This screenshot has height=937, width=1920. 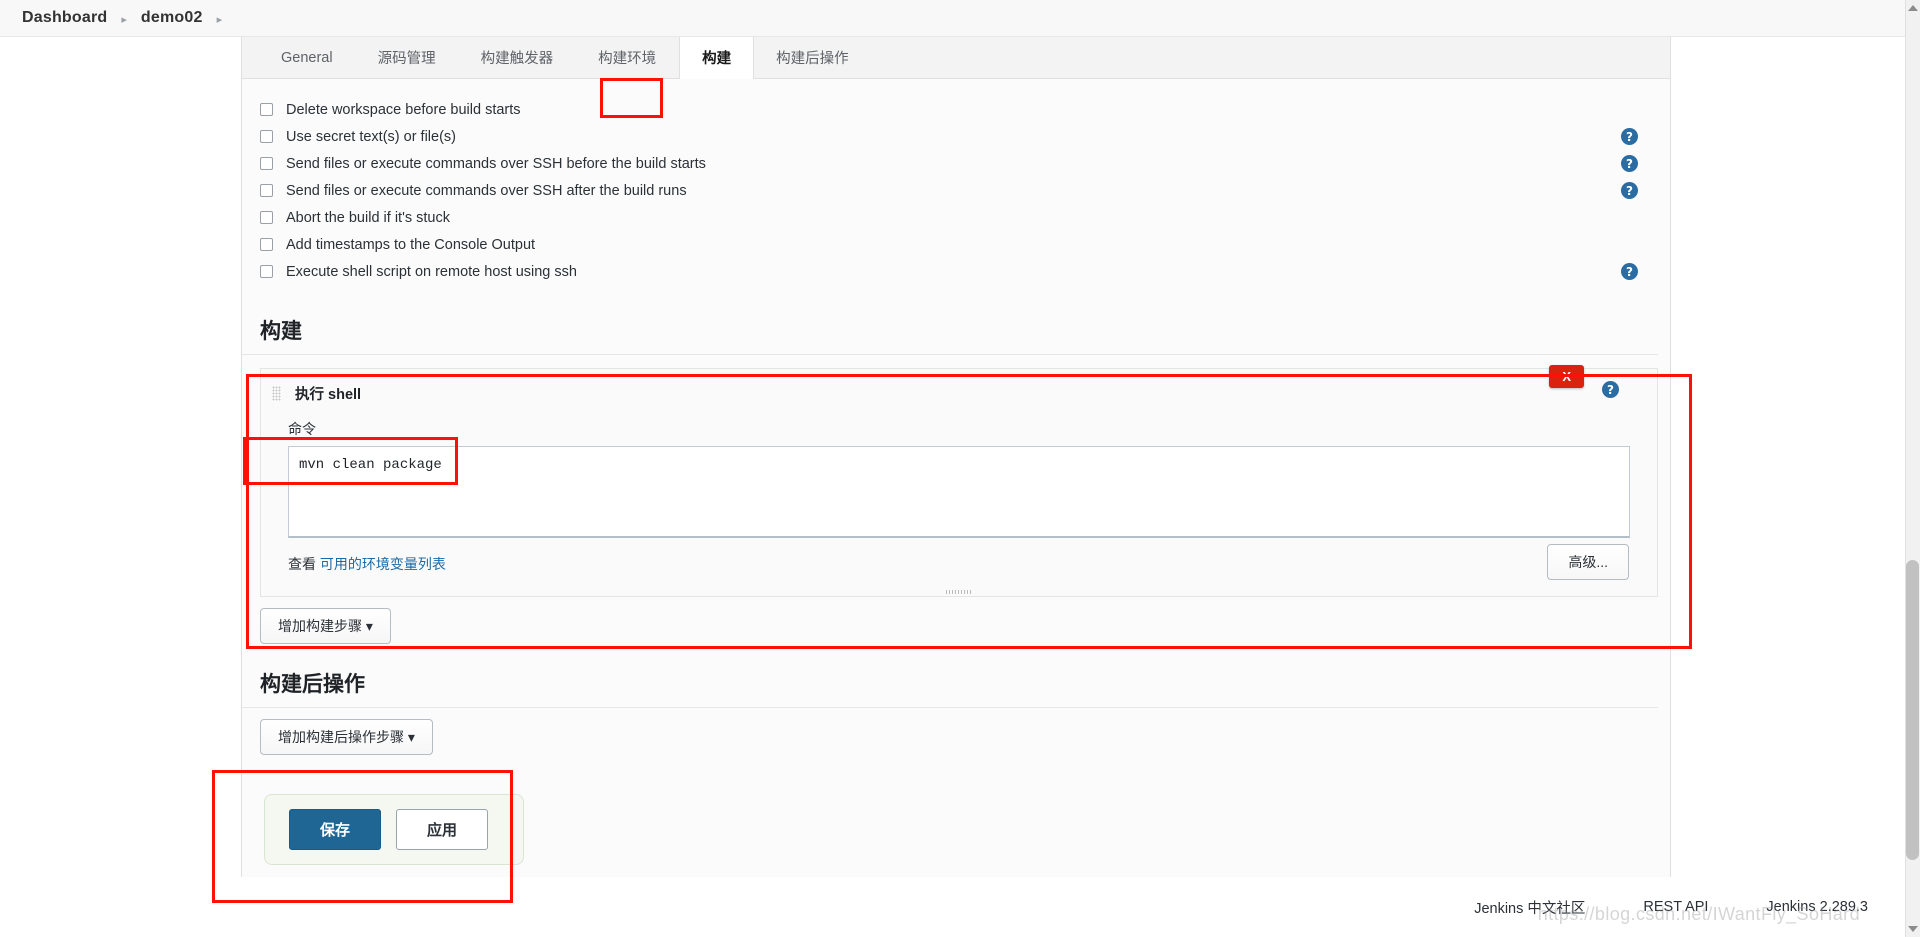 What do you see at coordinates (1529, 907) in the screenshot?
I see `footer-link-community: Jenkins 中文社区` at bounding box center [1529, 907].